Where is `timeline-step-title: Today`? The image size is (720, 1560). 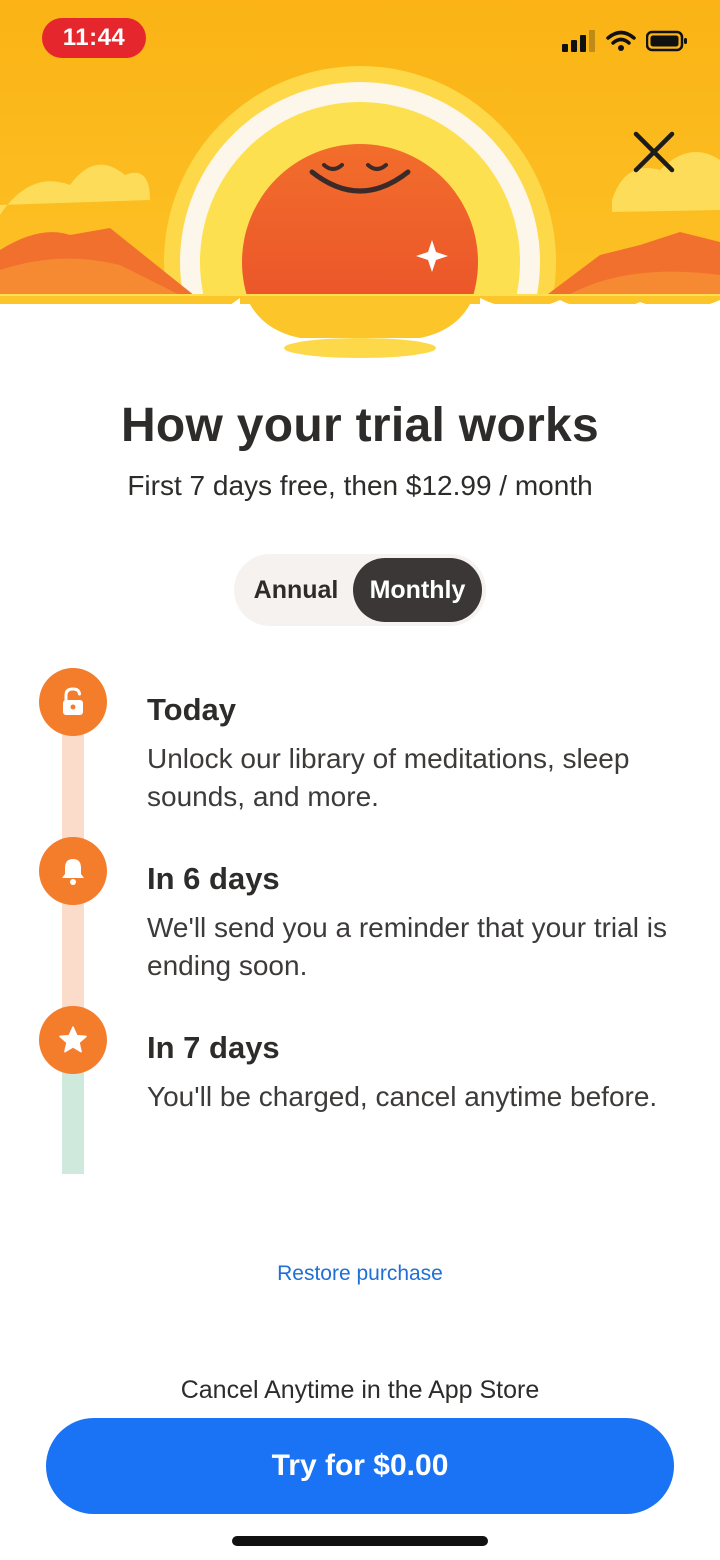
timeline-step-title: Today is located at coordinates (191, 709).